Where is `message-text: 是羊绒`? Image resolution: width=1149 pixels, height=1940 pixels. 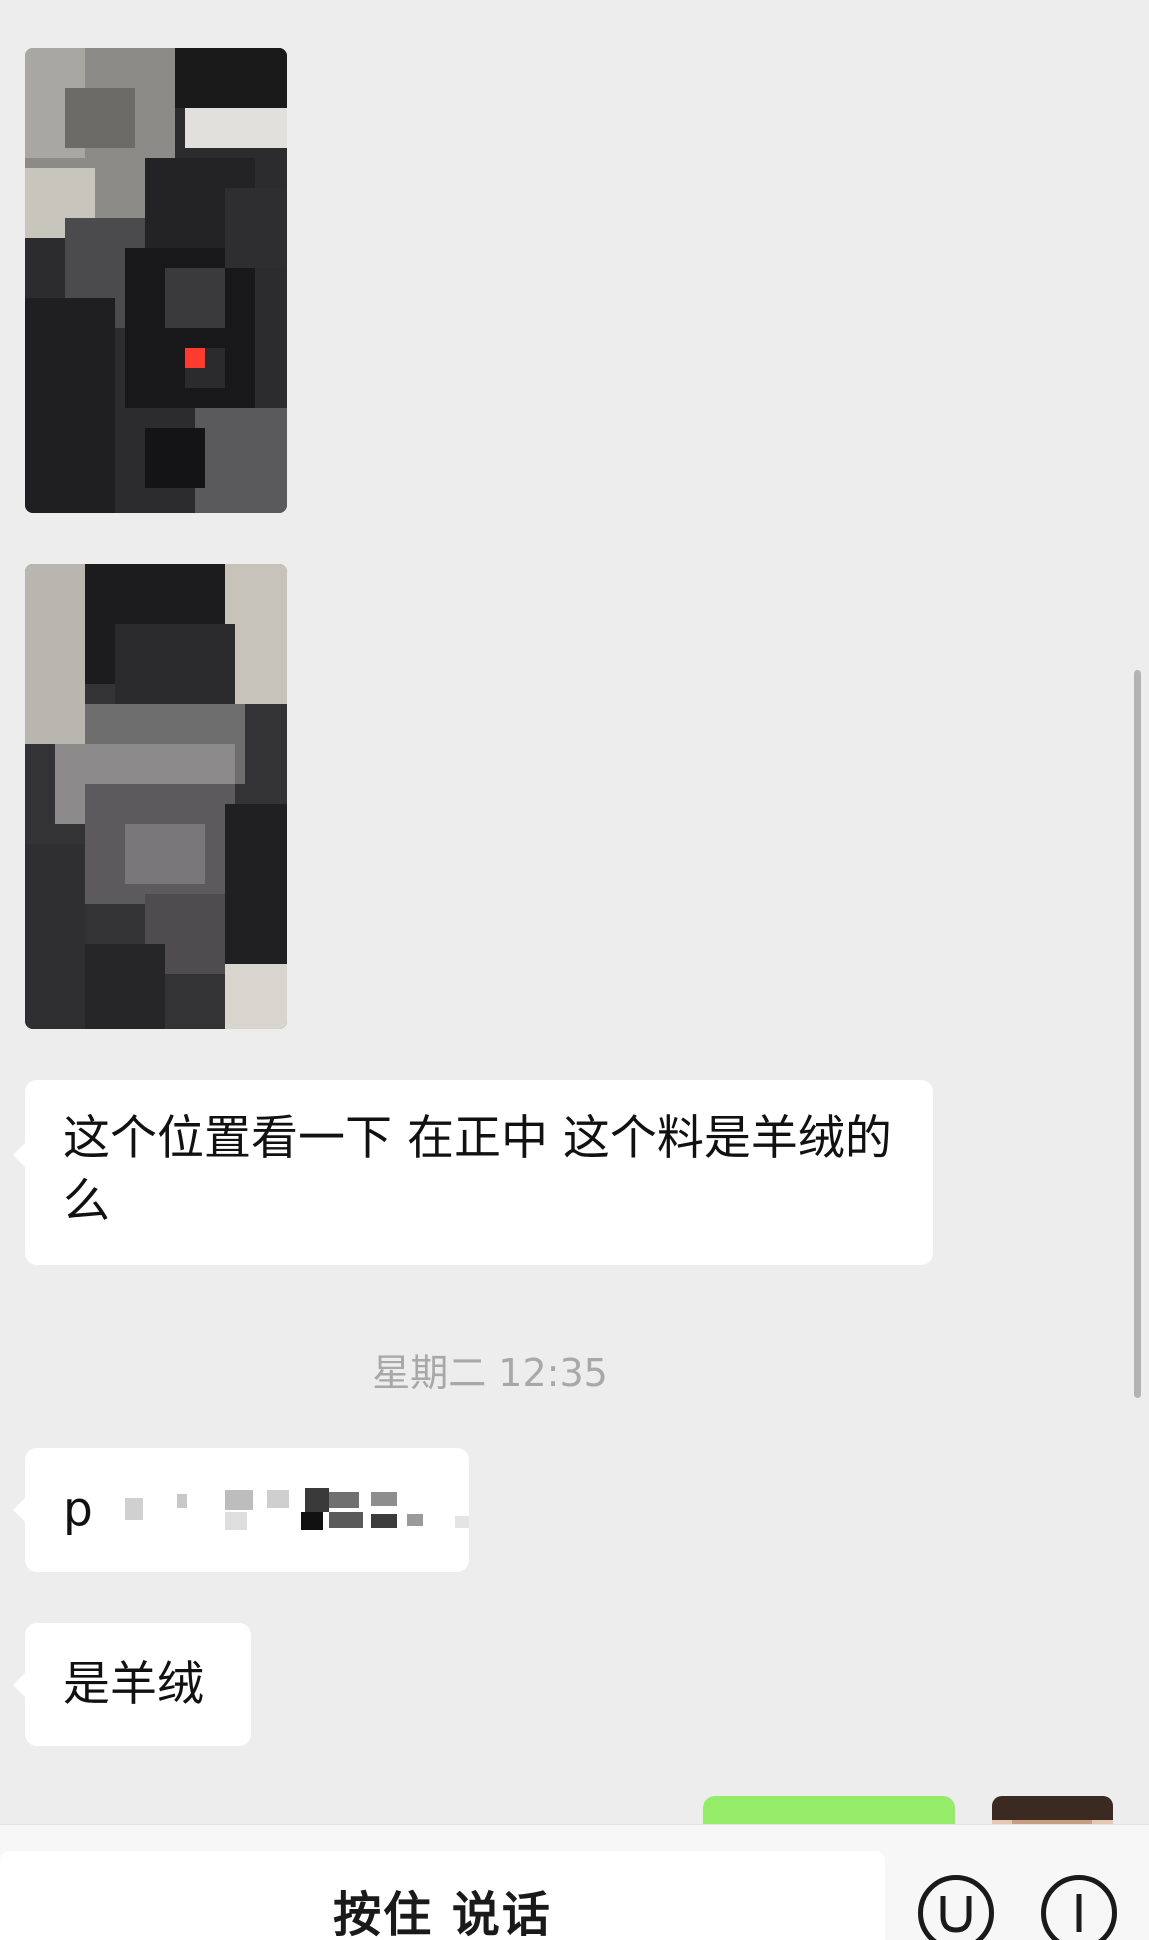
message-text: 是羊绒 is located at coordinates (133, 1684).